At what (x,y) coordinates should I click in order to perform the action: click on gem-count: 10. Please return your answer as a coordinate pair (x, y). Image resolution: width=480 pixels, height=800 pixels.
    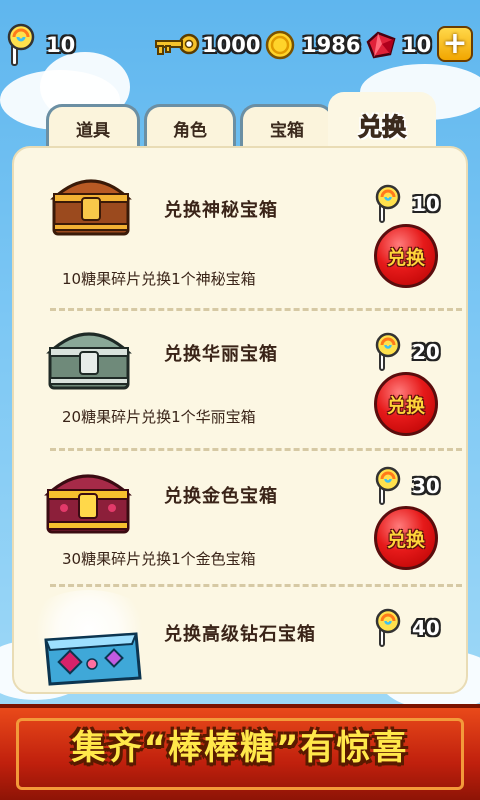
    Looking at the image, I should click on (417, 45).